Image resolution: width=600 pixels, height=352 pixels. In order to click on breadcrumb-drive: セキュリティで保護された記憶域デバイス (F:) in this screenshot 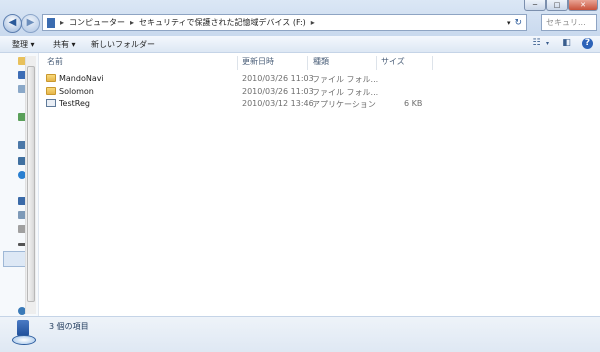, I will do `click(222, 22)`.